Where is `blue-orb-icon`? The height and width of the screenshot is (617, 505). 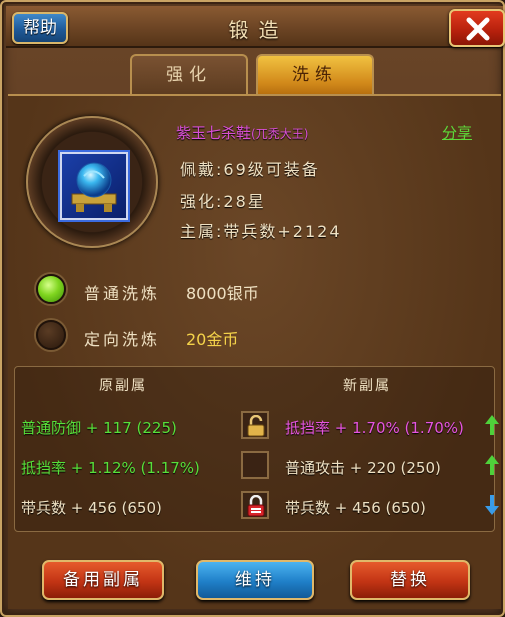
blue-orb-icon is located at coordinates (94, 187).